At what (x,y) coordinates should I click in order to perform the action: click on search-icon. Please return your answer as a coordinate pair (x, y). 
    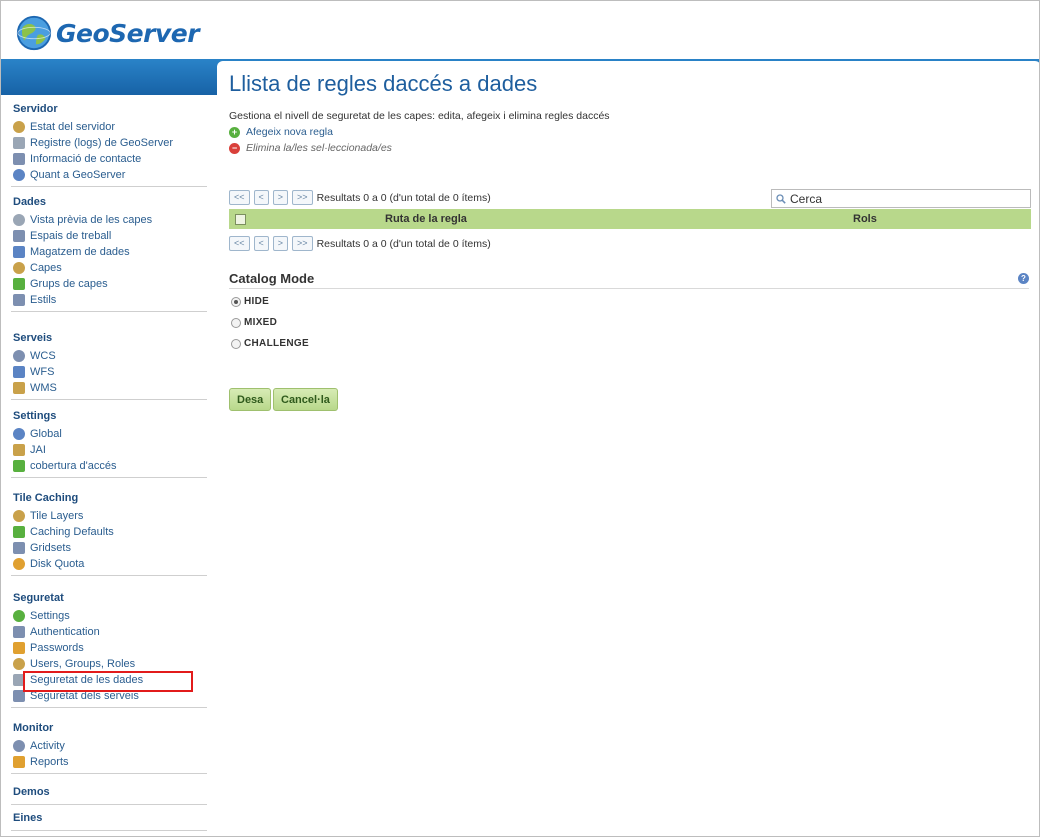
    Looking at the image, I should click on (781, 198).